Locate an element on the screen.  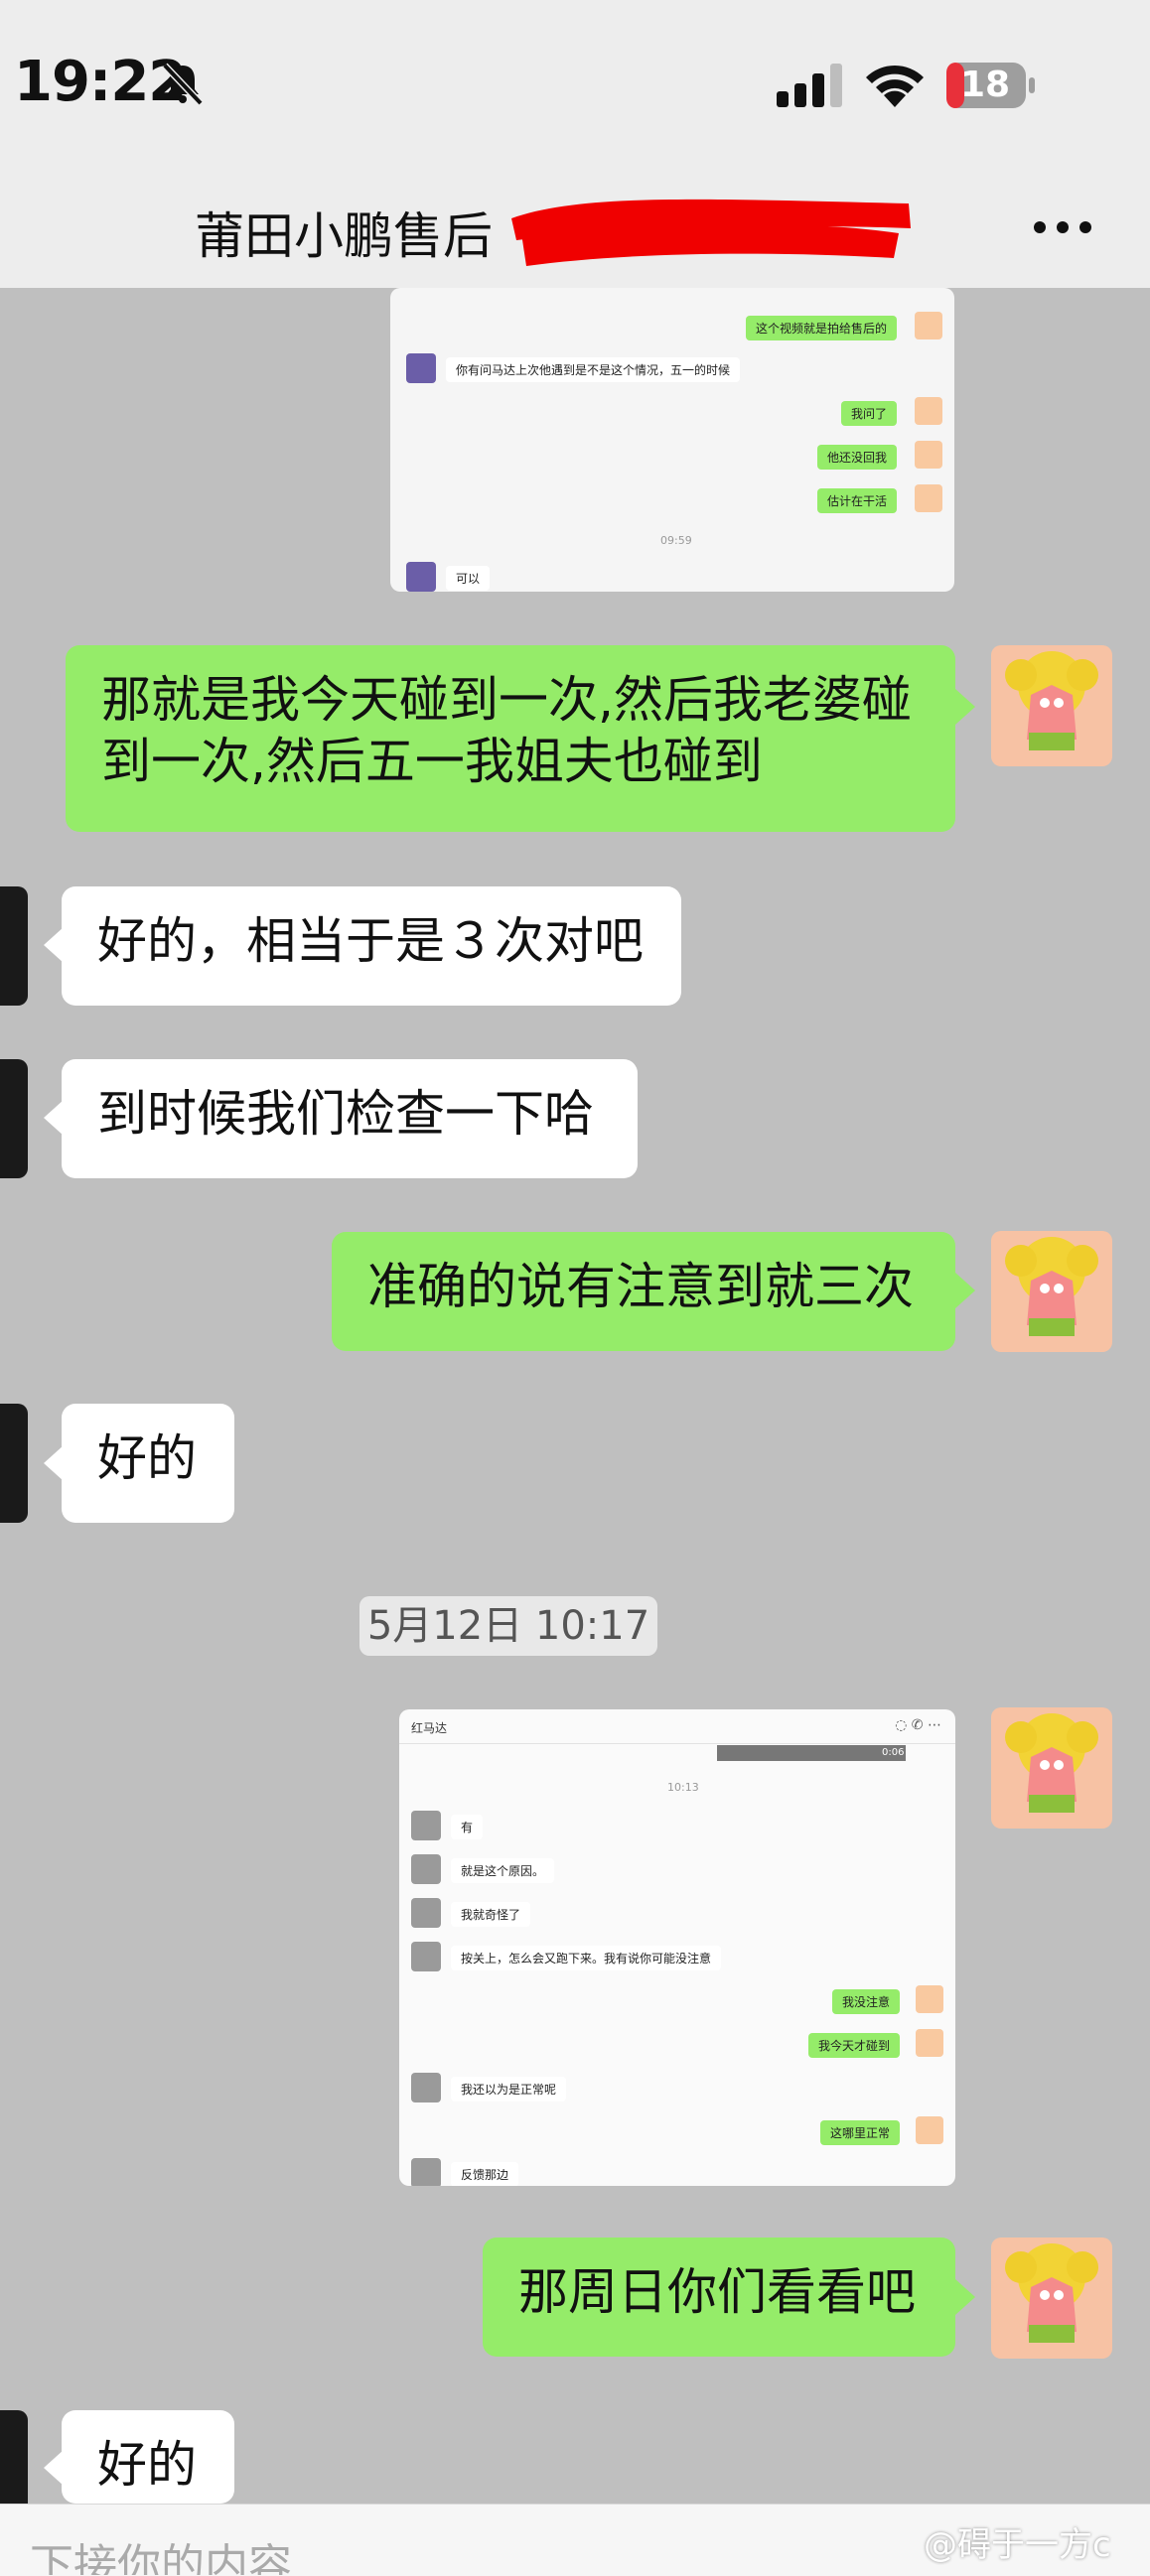
message-text: 到时候我们检查一下哈 is located at coordinates (345, 1114).